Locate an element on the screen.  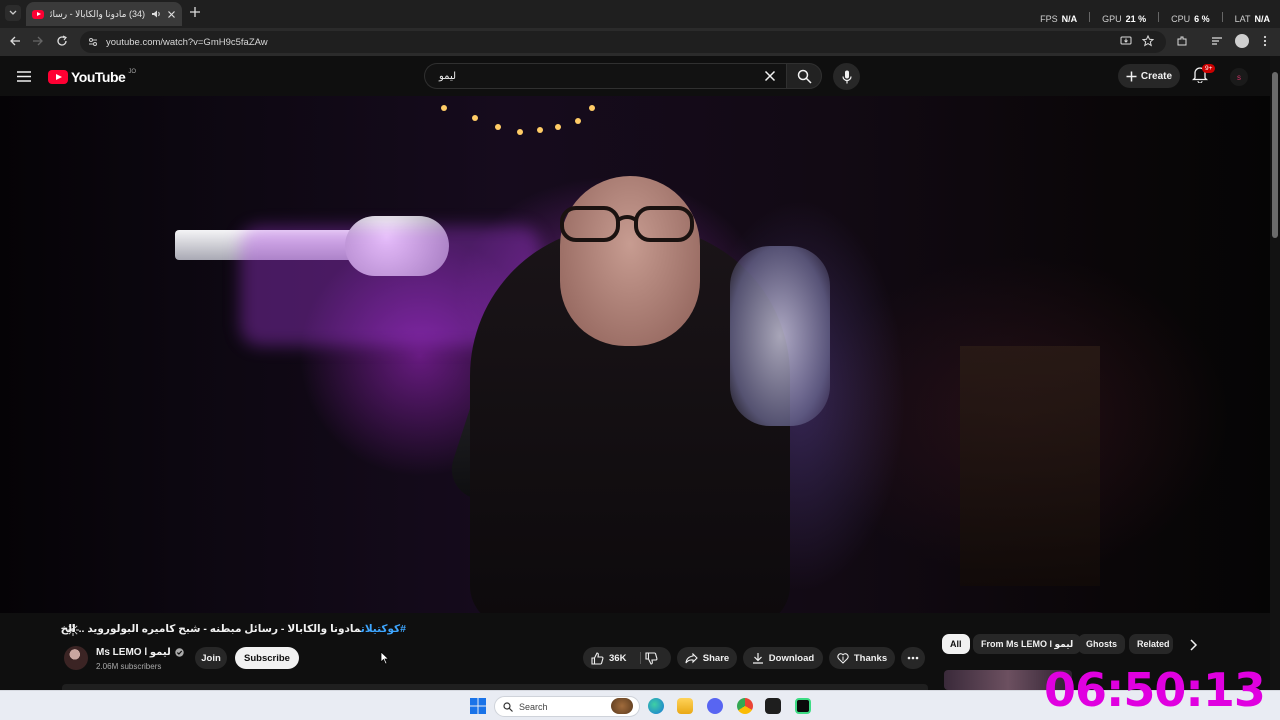
share-icon is located at coordinates (691, 657).